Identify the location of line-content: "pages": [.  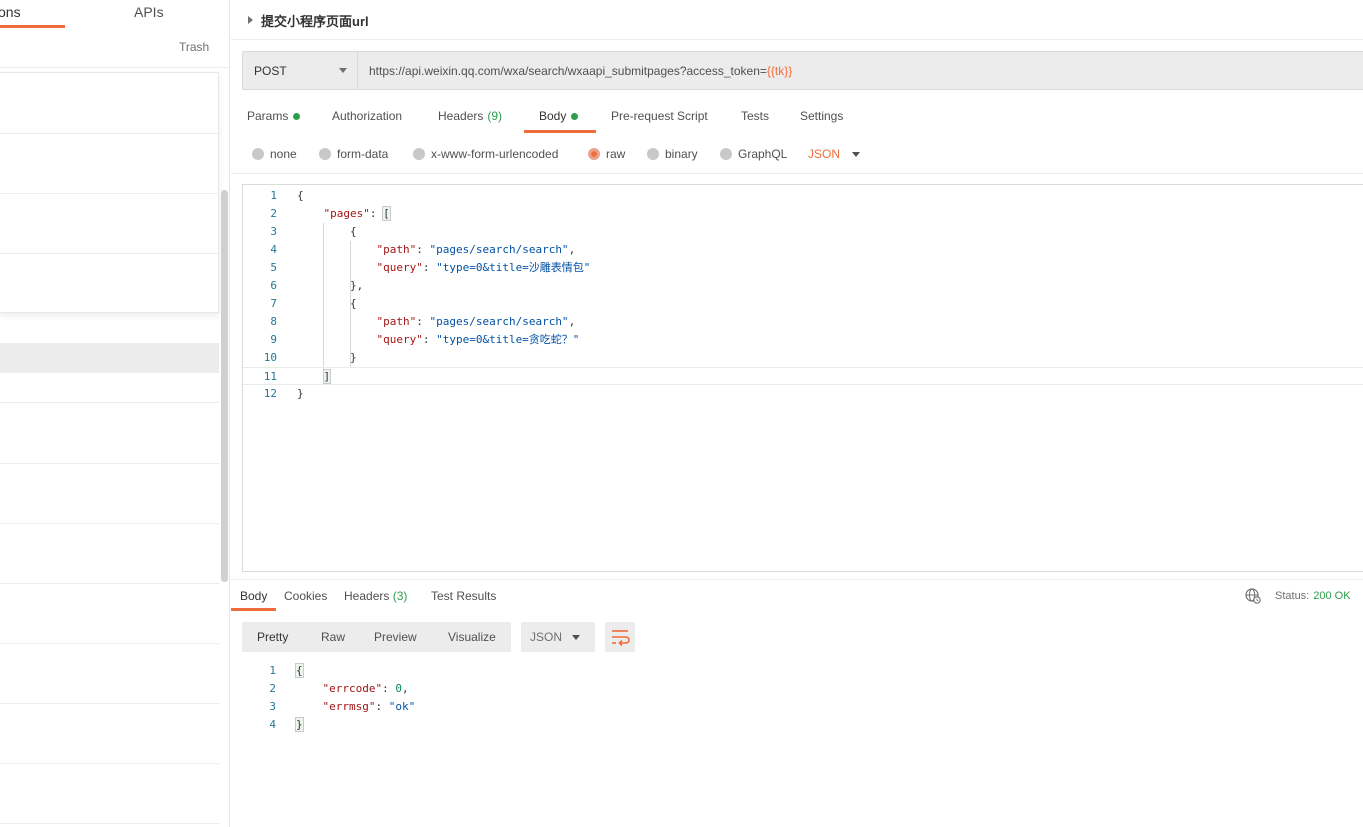
(357, 213).